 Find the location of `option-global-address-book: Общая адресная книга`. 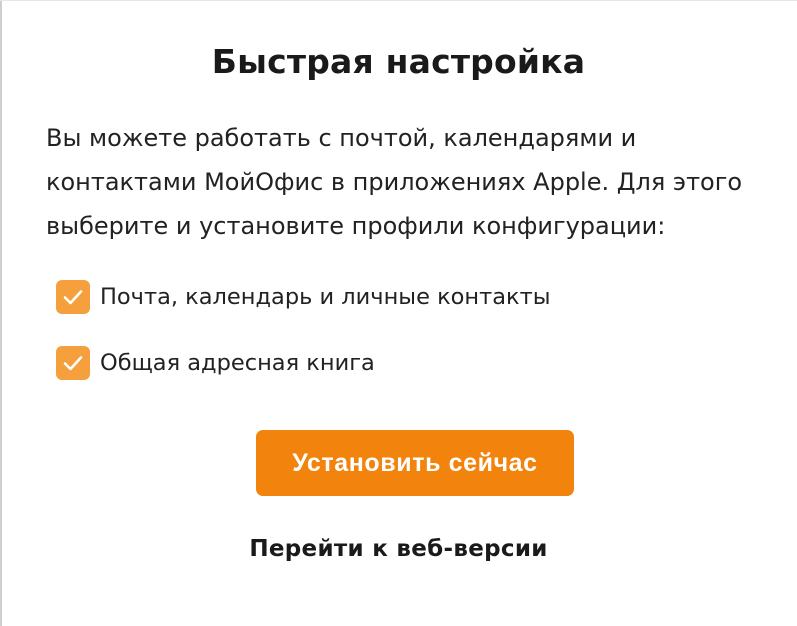

option-global-address-book: Общая адресная книга is located at coordinates (215, 363).